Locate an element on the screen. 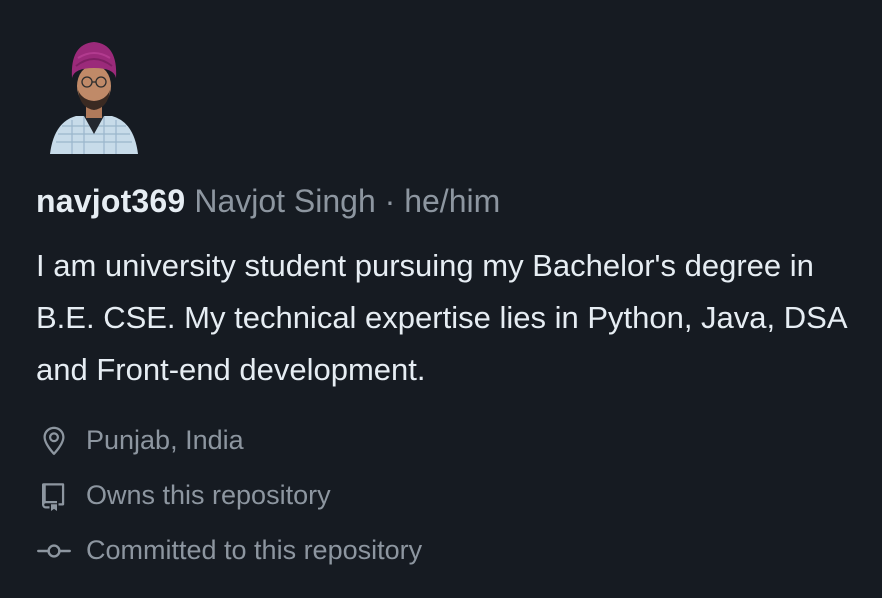 The height and width of the screenshot is (598, 882). repo-icon is located at coordinates (54, 496).